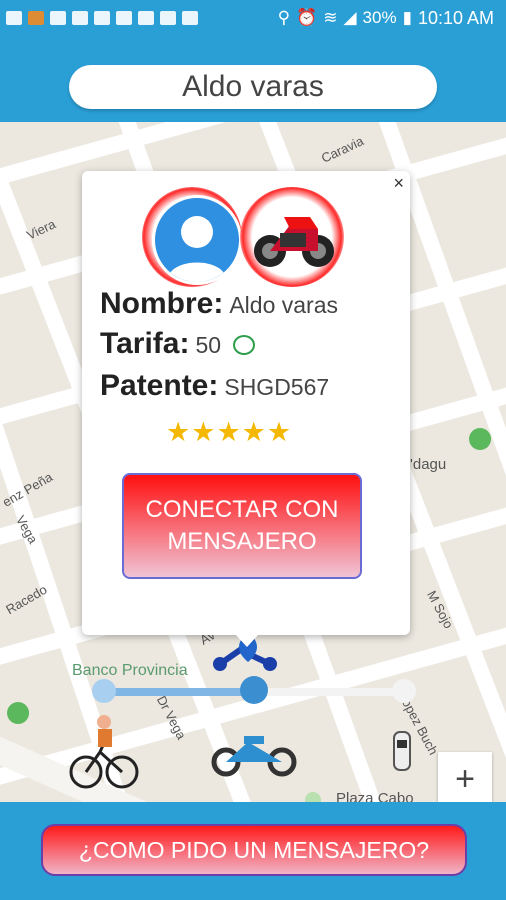 This screenshot has width=506, height=900. I want to click on location-icon: ⚲, so click(284, 17).